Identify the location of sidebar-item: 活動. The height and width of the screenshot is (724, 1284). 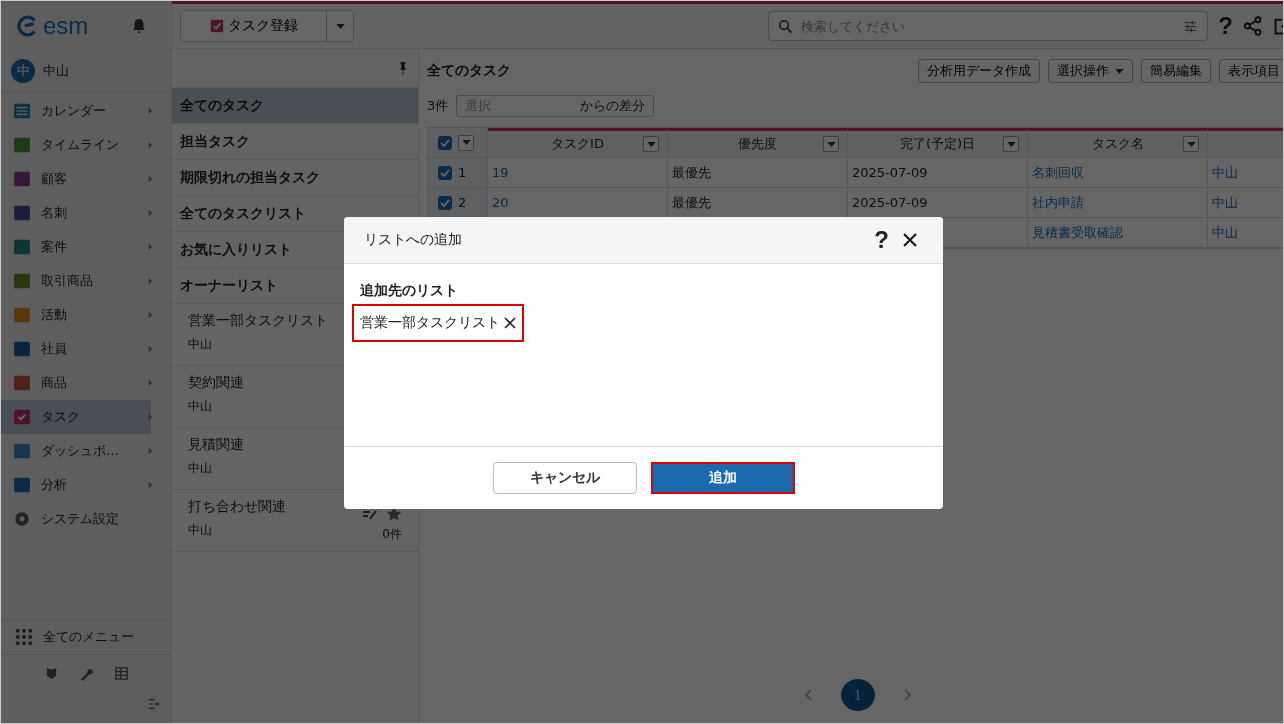
(76, 315).